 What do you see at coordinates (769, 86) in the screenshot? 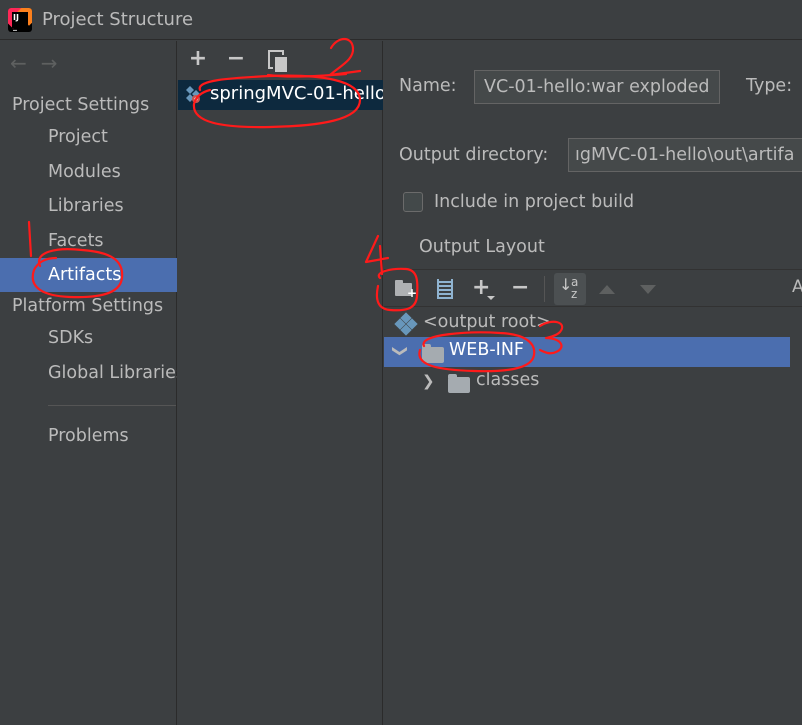
I see `type-label: Type:` at bounding box center [769, 86].